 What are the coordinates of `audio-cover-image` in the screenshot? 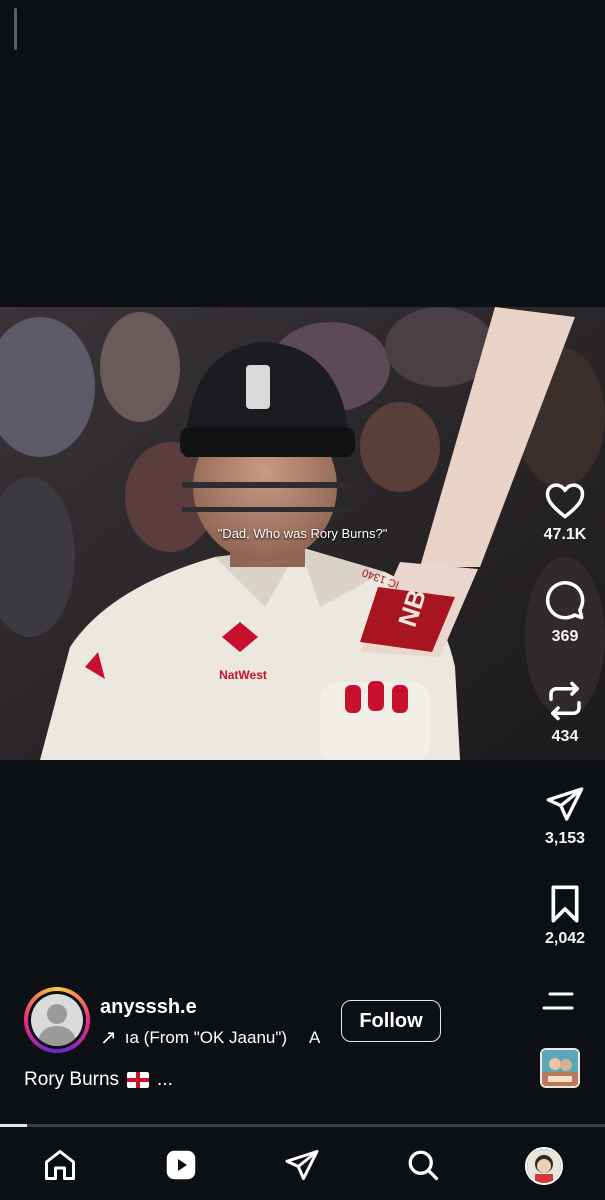 It's located at (560, 1068).